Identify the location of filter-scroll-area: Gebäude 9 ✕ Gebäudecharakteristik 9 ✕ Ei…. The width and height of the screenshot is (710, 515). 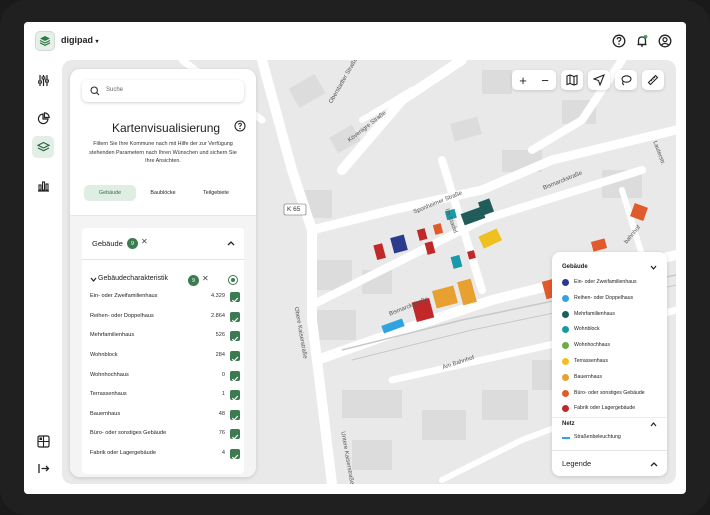
(163, 346).